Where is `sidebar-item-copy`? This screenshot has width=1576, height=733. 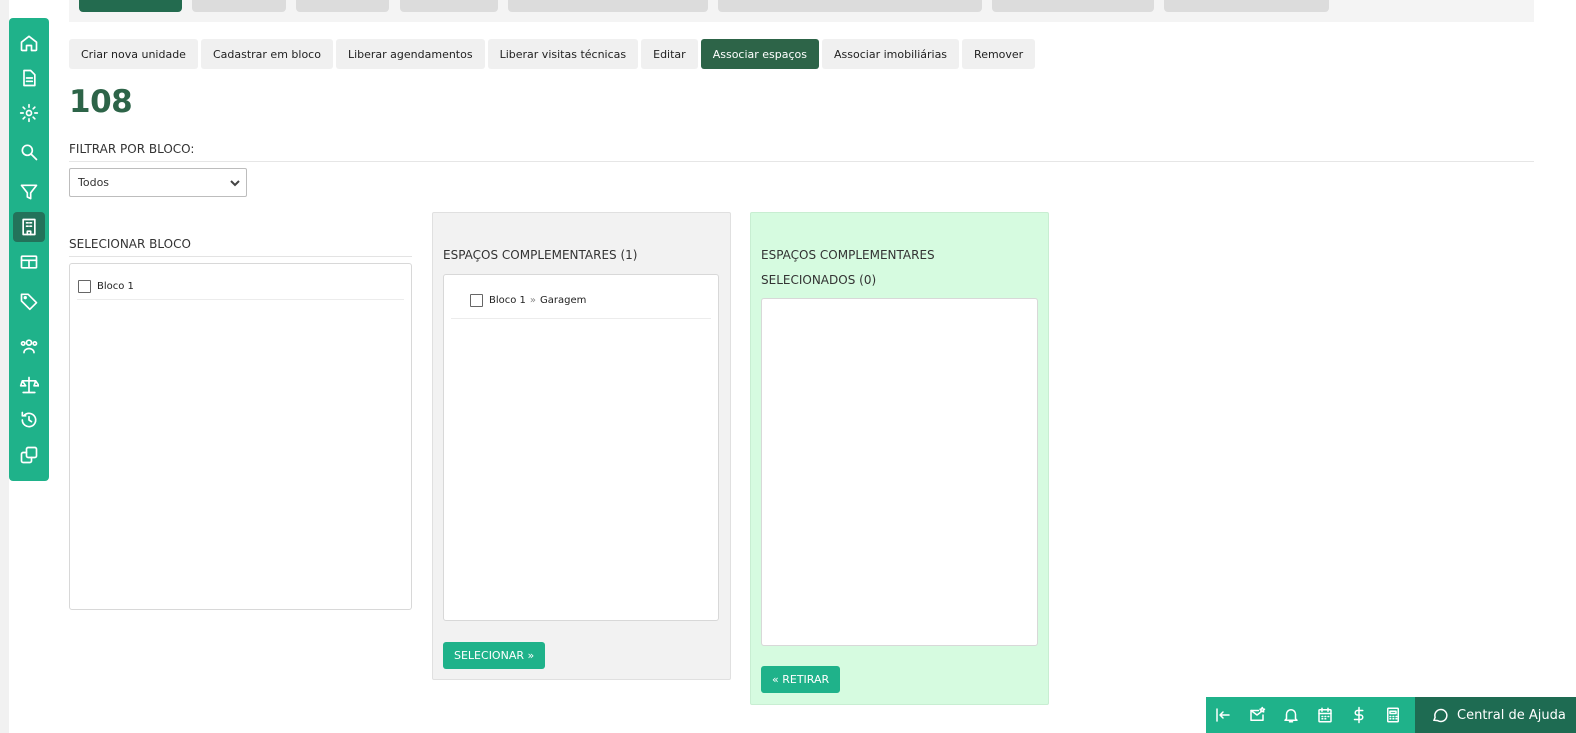 sidebar-item-copy is located at coordinates (29, 455).